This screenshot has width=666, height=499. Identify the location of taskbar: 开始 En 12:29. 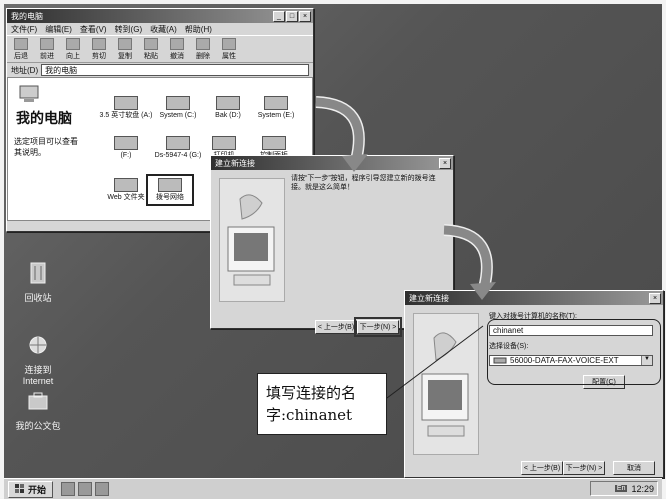
(333, 488).